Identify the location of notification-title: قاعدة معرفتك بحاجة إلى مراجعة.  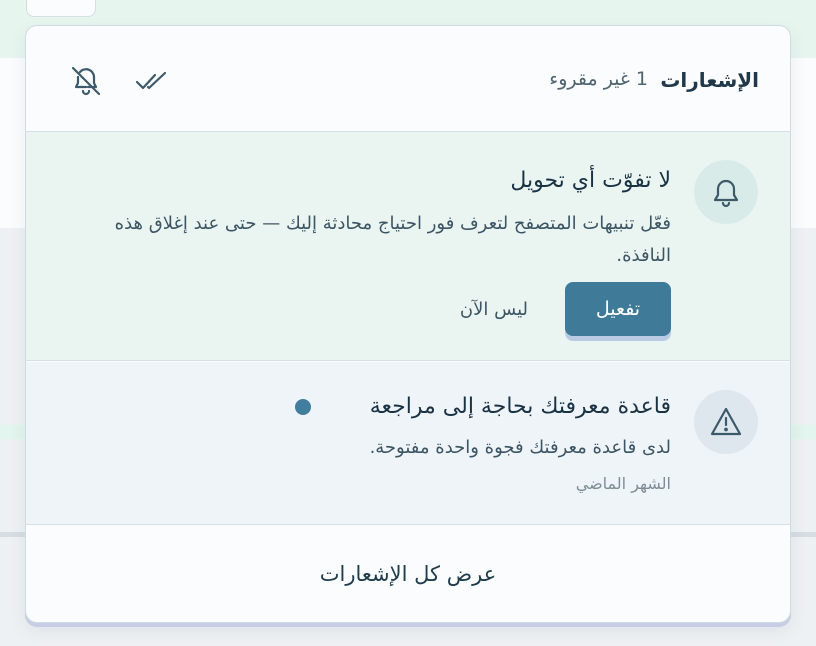
(520, 406).